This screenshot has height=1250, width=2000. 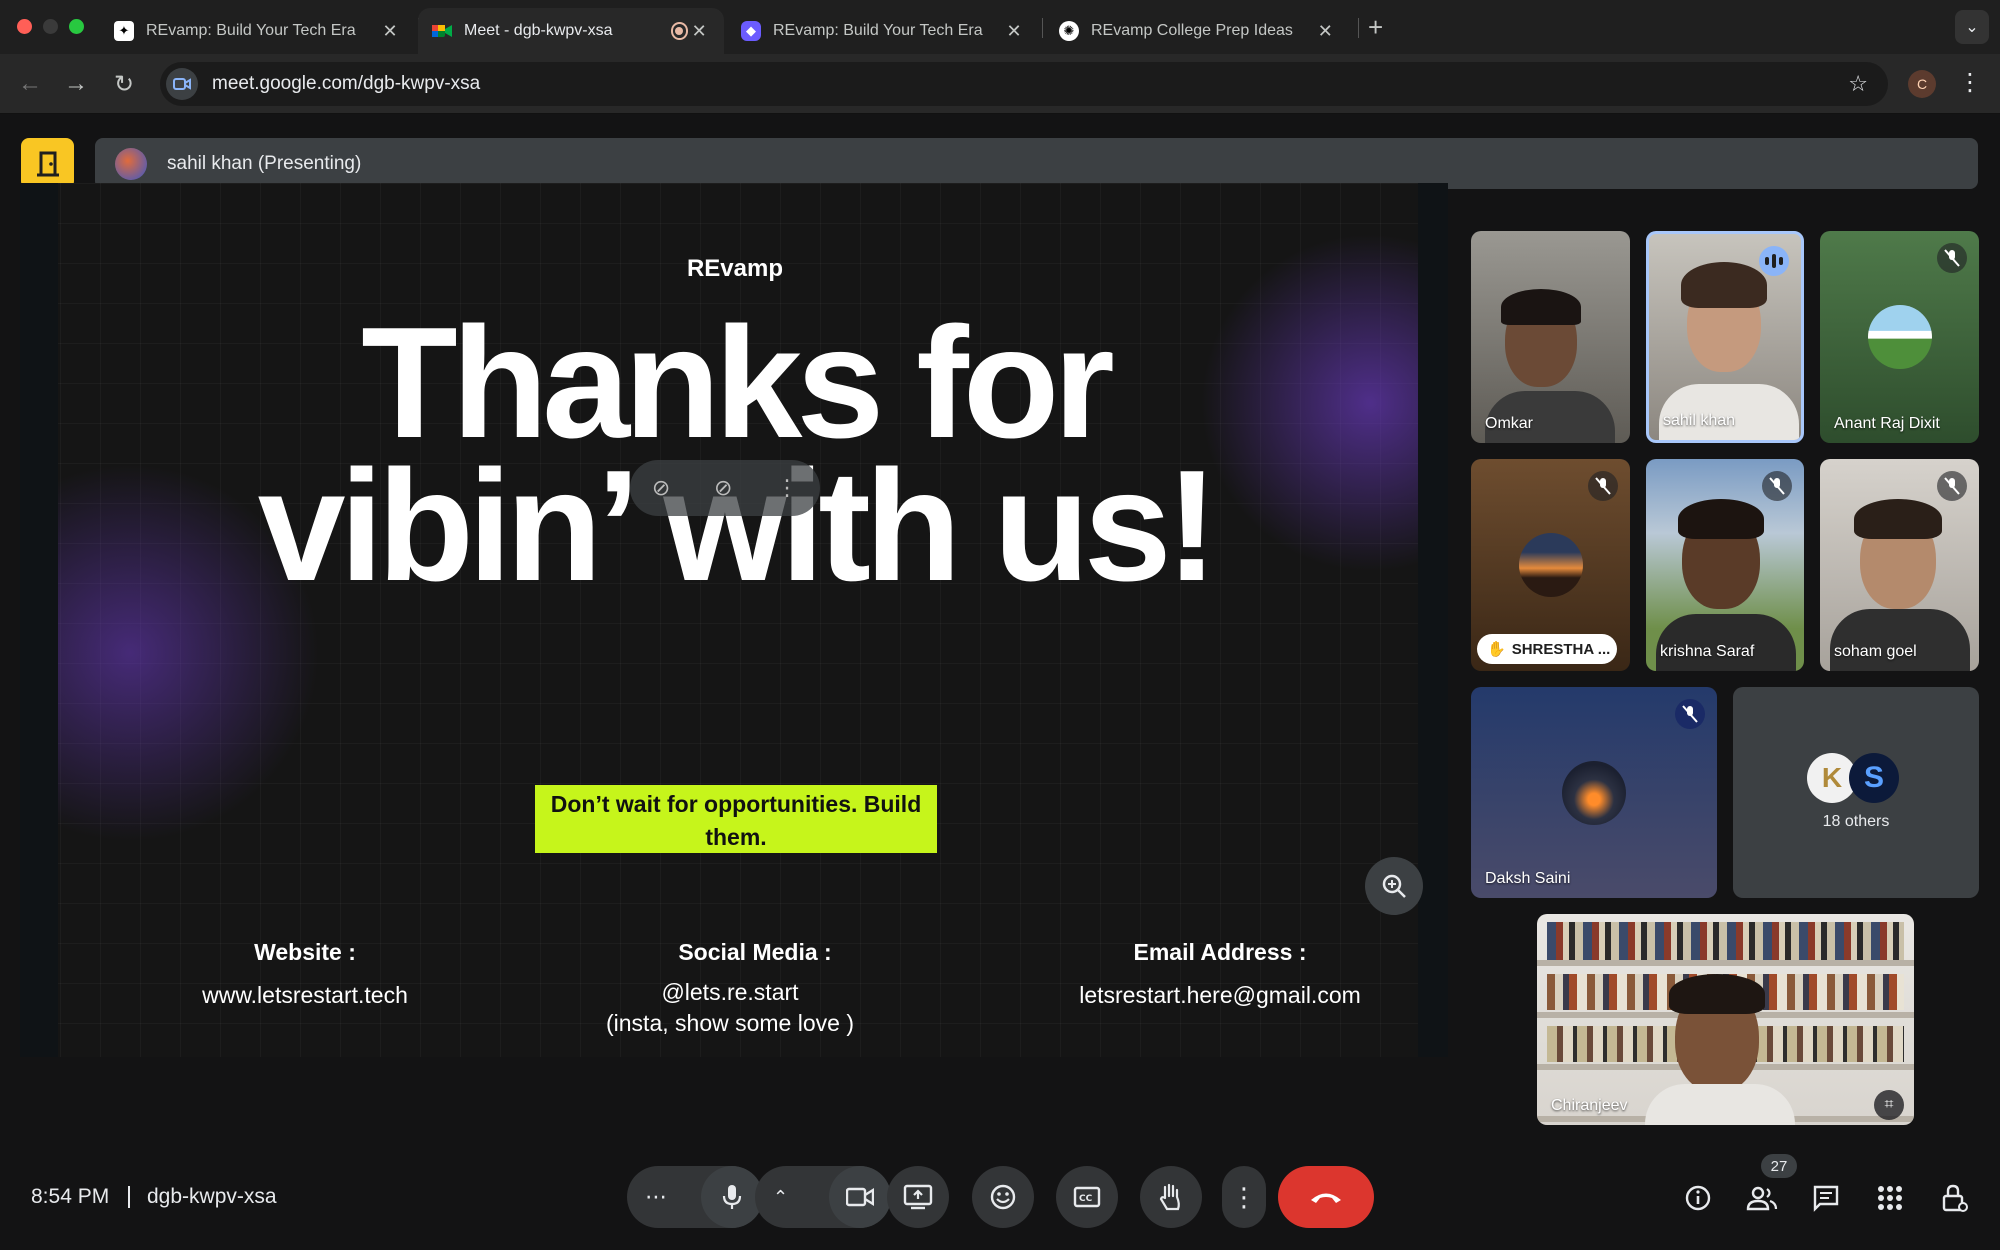 I want to click on raise-hand-icon, so click(x=1169, y=1197).